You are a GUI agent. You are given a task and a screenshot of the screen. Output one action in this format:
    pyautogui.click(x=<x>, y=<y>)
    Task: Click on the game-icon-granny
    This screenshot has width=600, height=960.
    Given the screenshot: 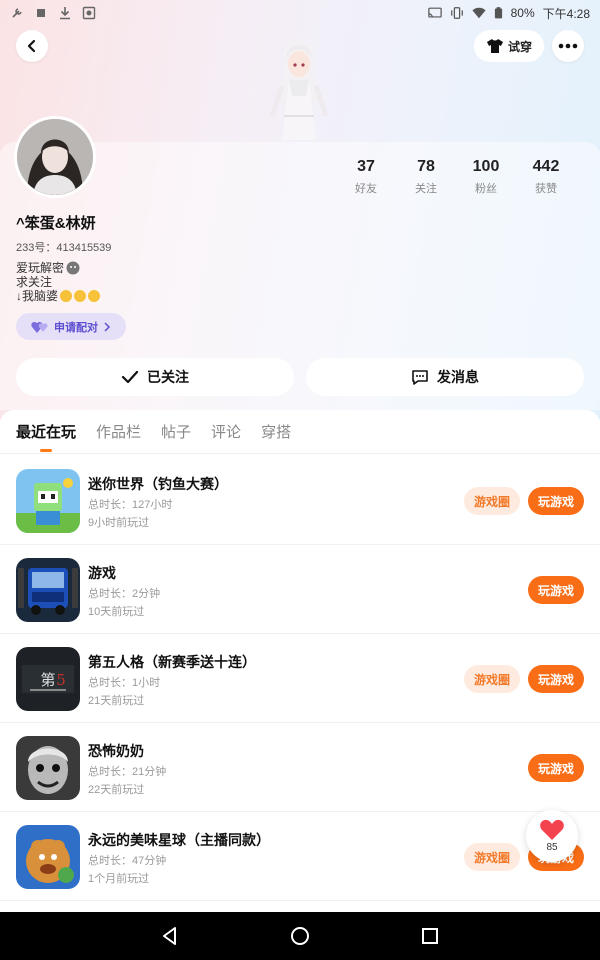 What is the action you would take?
    pyautogui.click(x=48, y=768)
    